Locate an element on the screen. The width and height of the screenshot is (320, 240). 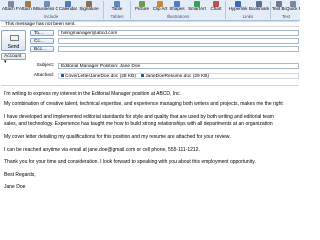
bookmark-button: Bookmark is located at coordinates (259, 6).